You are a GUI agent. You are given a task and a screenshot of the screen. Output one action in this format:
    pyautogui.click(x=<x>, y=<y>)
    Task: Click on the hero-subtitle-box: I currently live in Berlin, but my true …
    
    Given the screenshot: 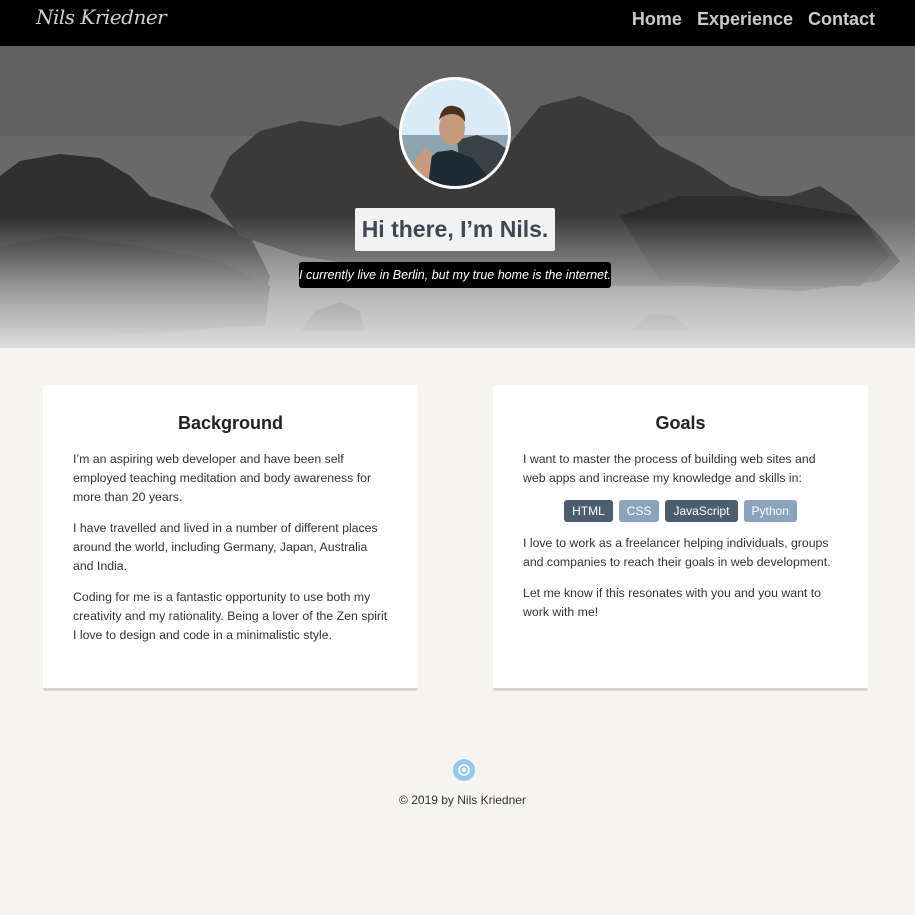 What is the action you would take?
    pyautogui.click(x=455, y=275)
    